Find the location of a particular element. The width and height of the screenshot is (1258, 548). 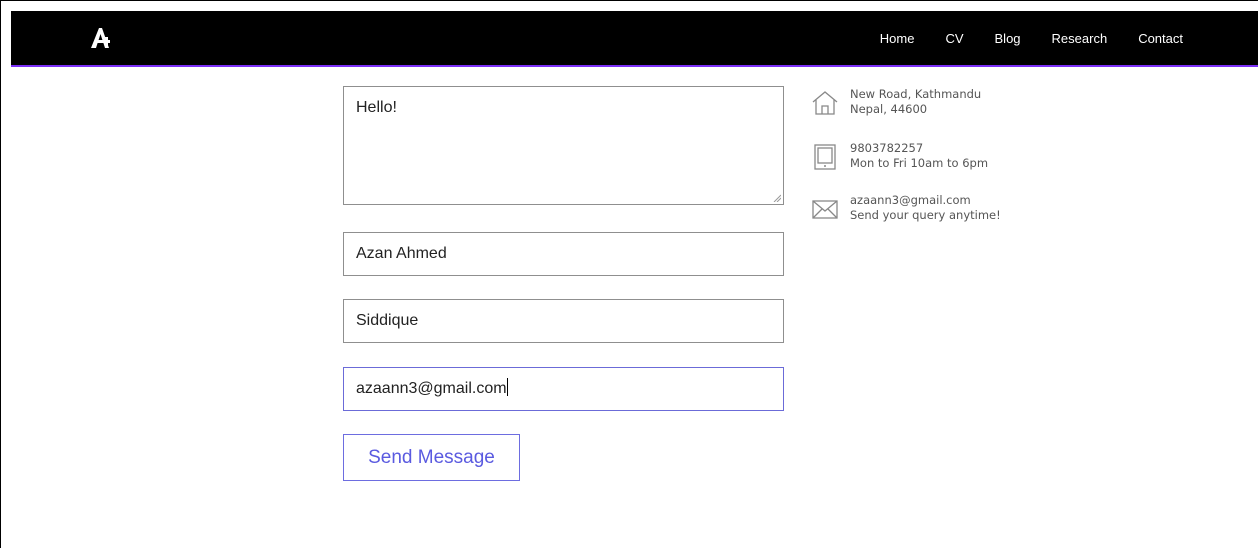

nav-link-contact: Contact is located at coordinates (1160, 38).